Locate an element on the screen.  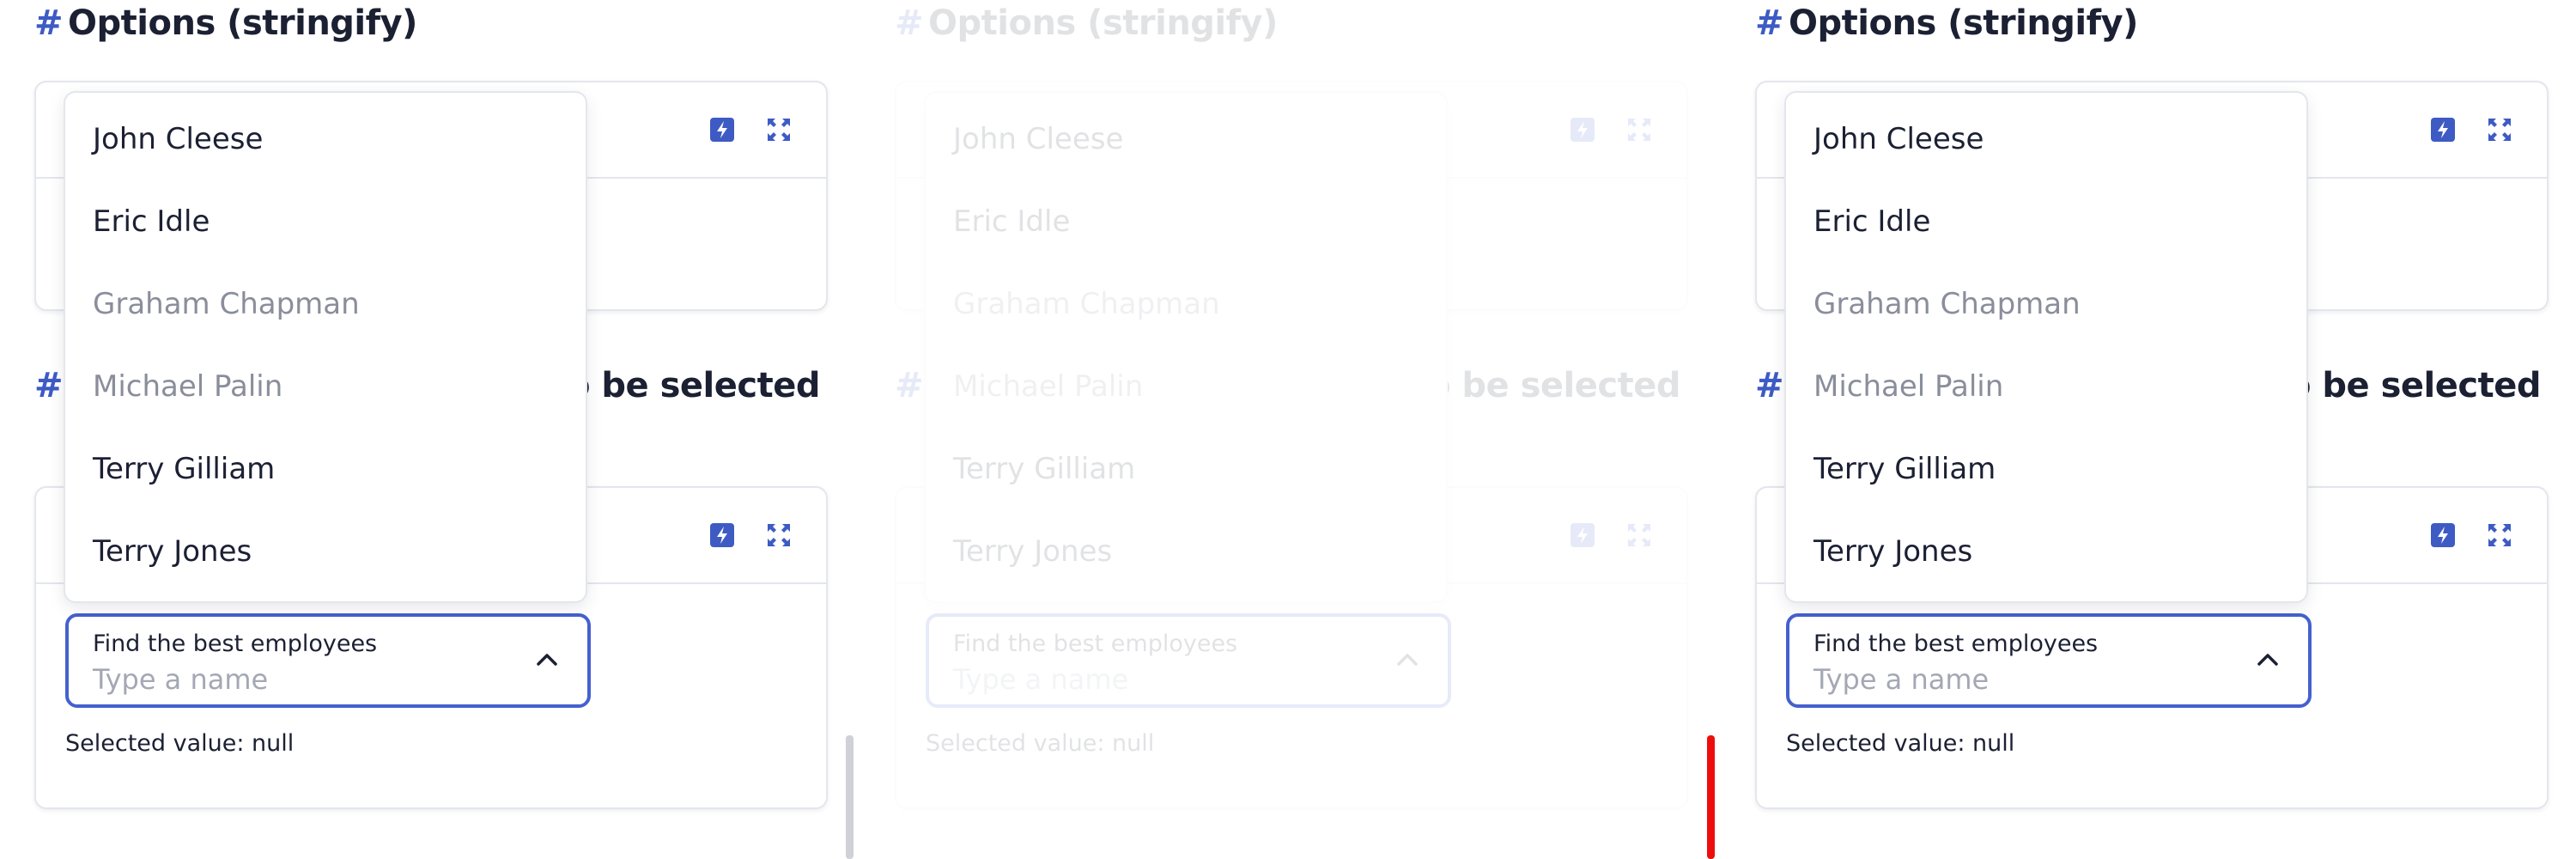
scrollbar-highlight is located at coordinates (1711, 797).